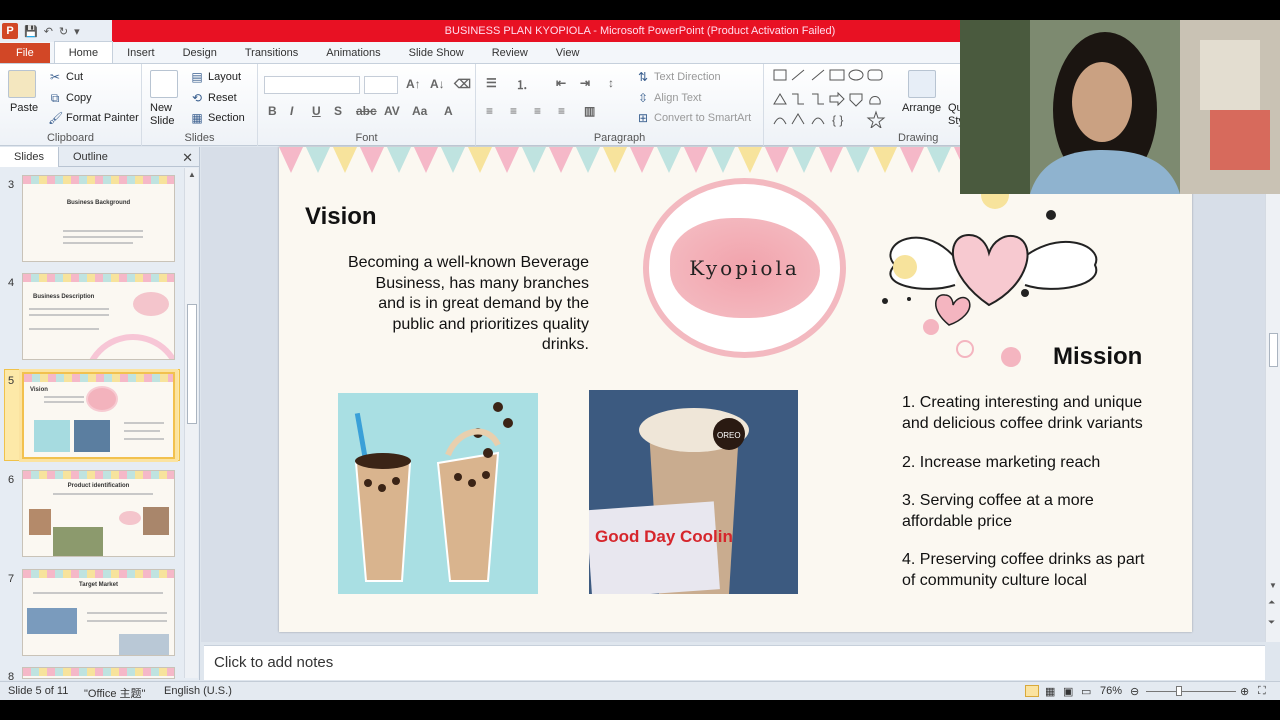 The height and width of the screenshot is (720, 1280). I want to click on tab-transitions: Transitions, so click(271, 53).